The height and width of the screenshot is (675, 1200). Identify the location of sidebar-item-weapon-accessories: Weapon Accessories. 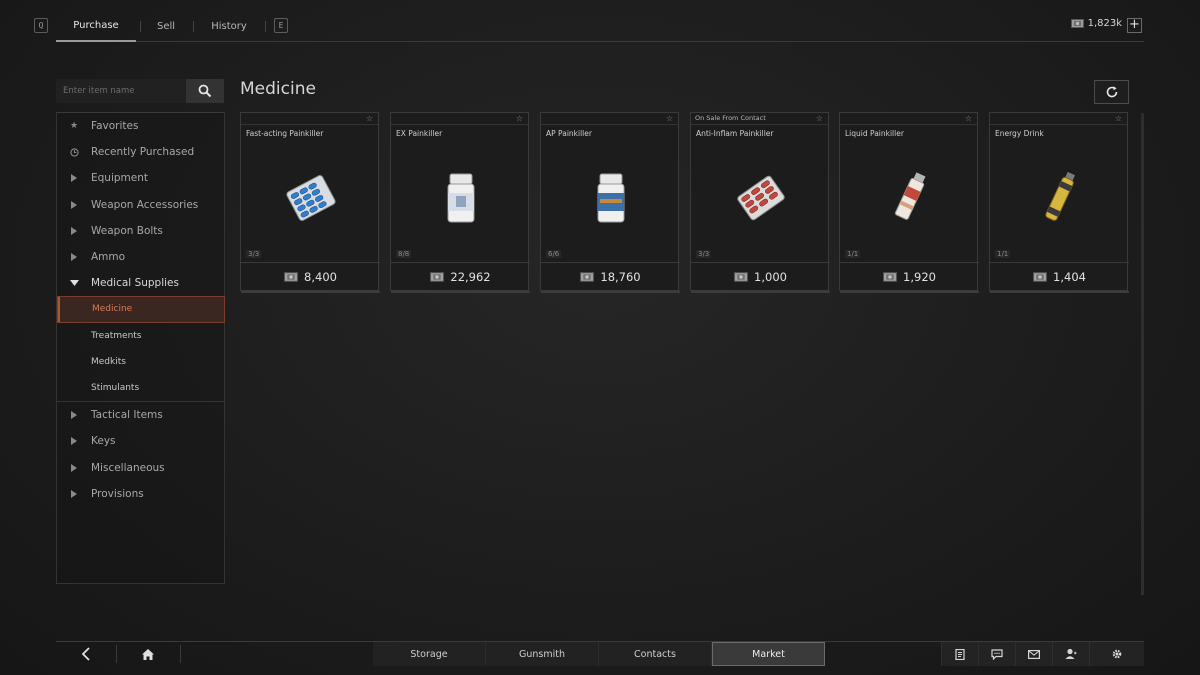
(140, 205).